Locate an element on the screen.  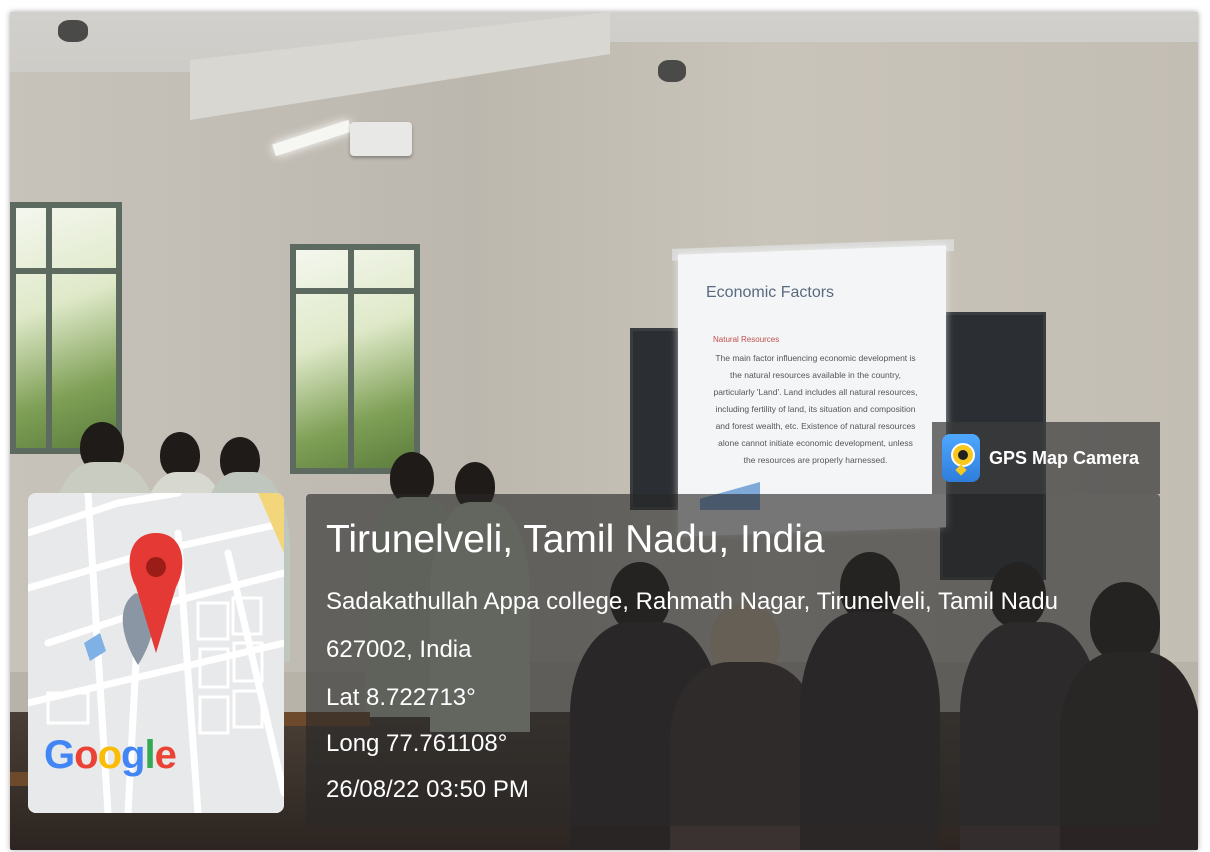
gps-map-camera-icon is located at coordinates (961, 458).